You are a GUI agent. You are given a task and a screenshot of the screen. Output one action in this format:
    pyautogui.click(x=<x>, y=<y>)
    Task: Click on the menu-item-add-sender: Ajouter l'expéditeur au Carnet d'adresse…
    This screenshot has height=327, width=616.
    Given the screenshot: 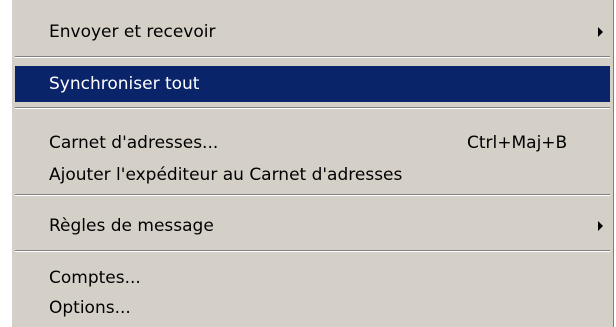 What is the action you would take?
    pyautogui.click(x=312, y=175)
    